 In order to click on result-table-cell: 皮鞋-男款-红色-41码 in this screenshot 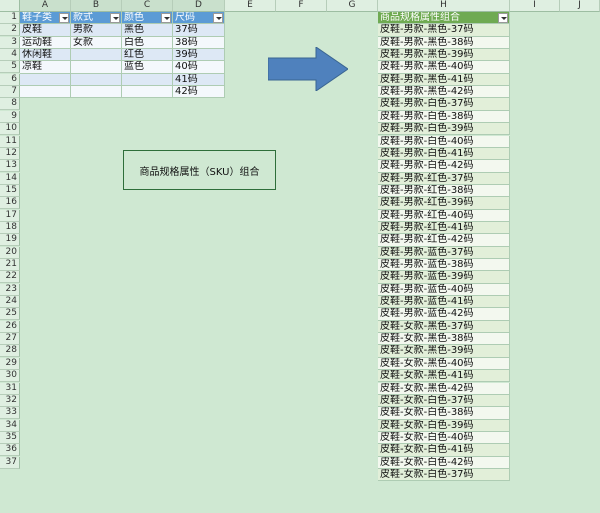, I will do `click(444, 228)`.